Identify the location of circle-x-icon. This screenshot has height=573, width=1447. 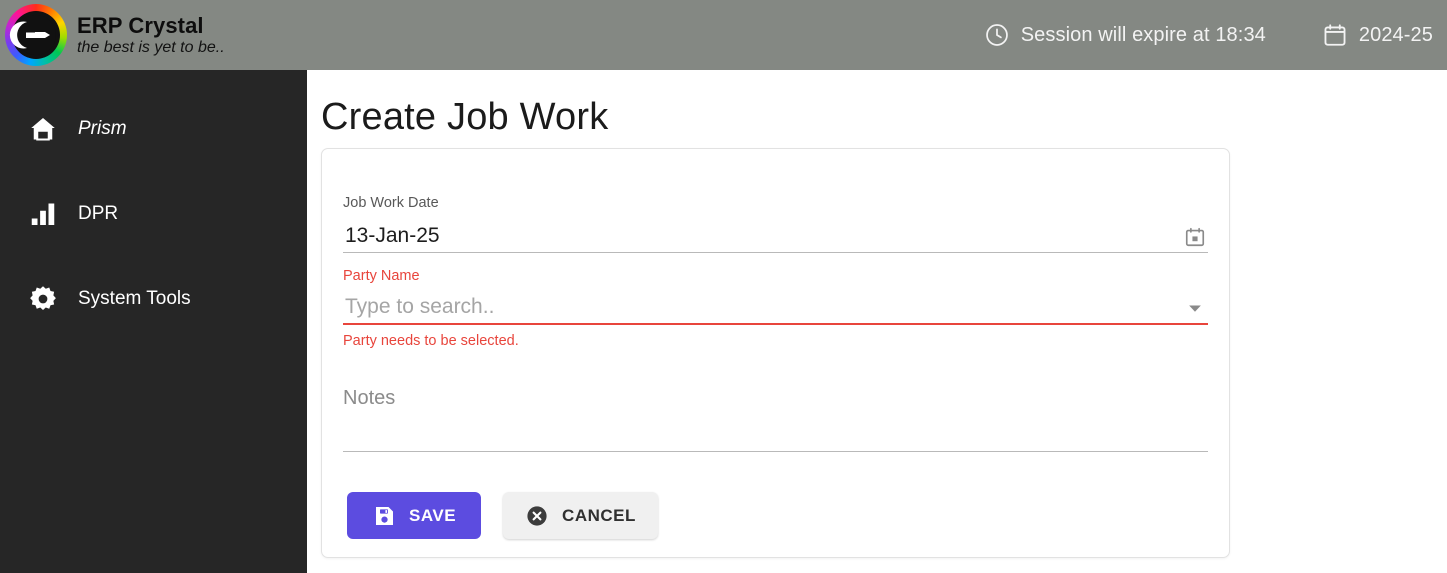
(537, 515).